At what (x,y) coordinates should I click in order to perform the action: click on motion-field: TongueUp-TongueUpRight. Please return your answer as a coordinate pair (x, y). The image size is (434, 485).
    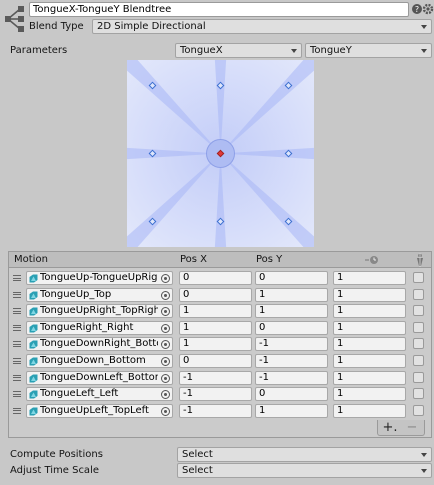
    Looking at the image, I should click on (99, 278).